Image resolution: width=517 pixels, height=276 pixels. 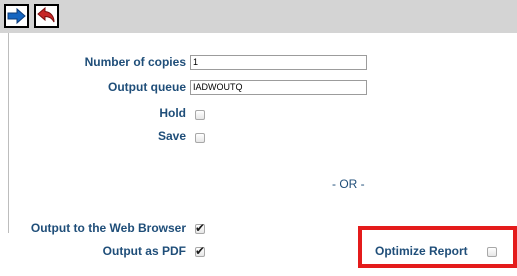 I want to click on pdf-label: Output as PDF, so click(x=144, y=251).